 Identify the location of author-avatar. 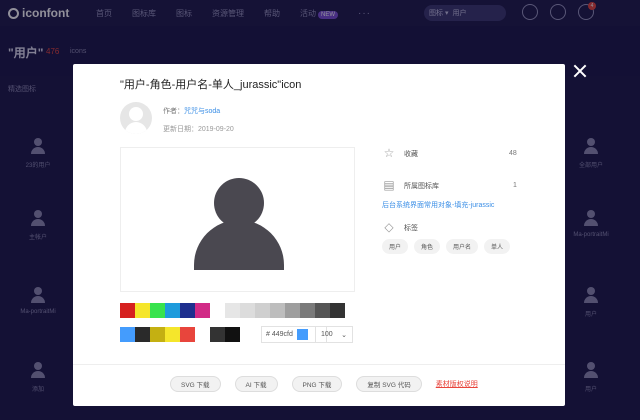
(136, 118).